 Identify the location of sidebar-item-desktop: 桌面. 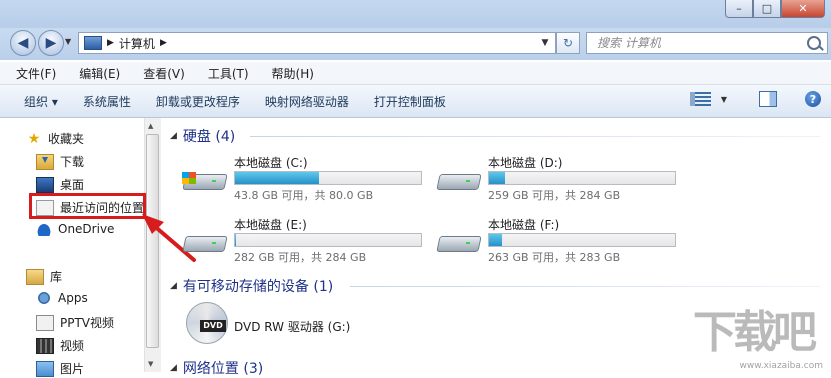
(60, 184).